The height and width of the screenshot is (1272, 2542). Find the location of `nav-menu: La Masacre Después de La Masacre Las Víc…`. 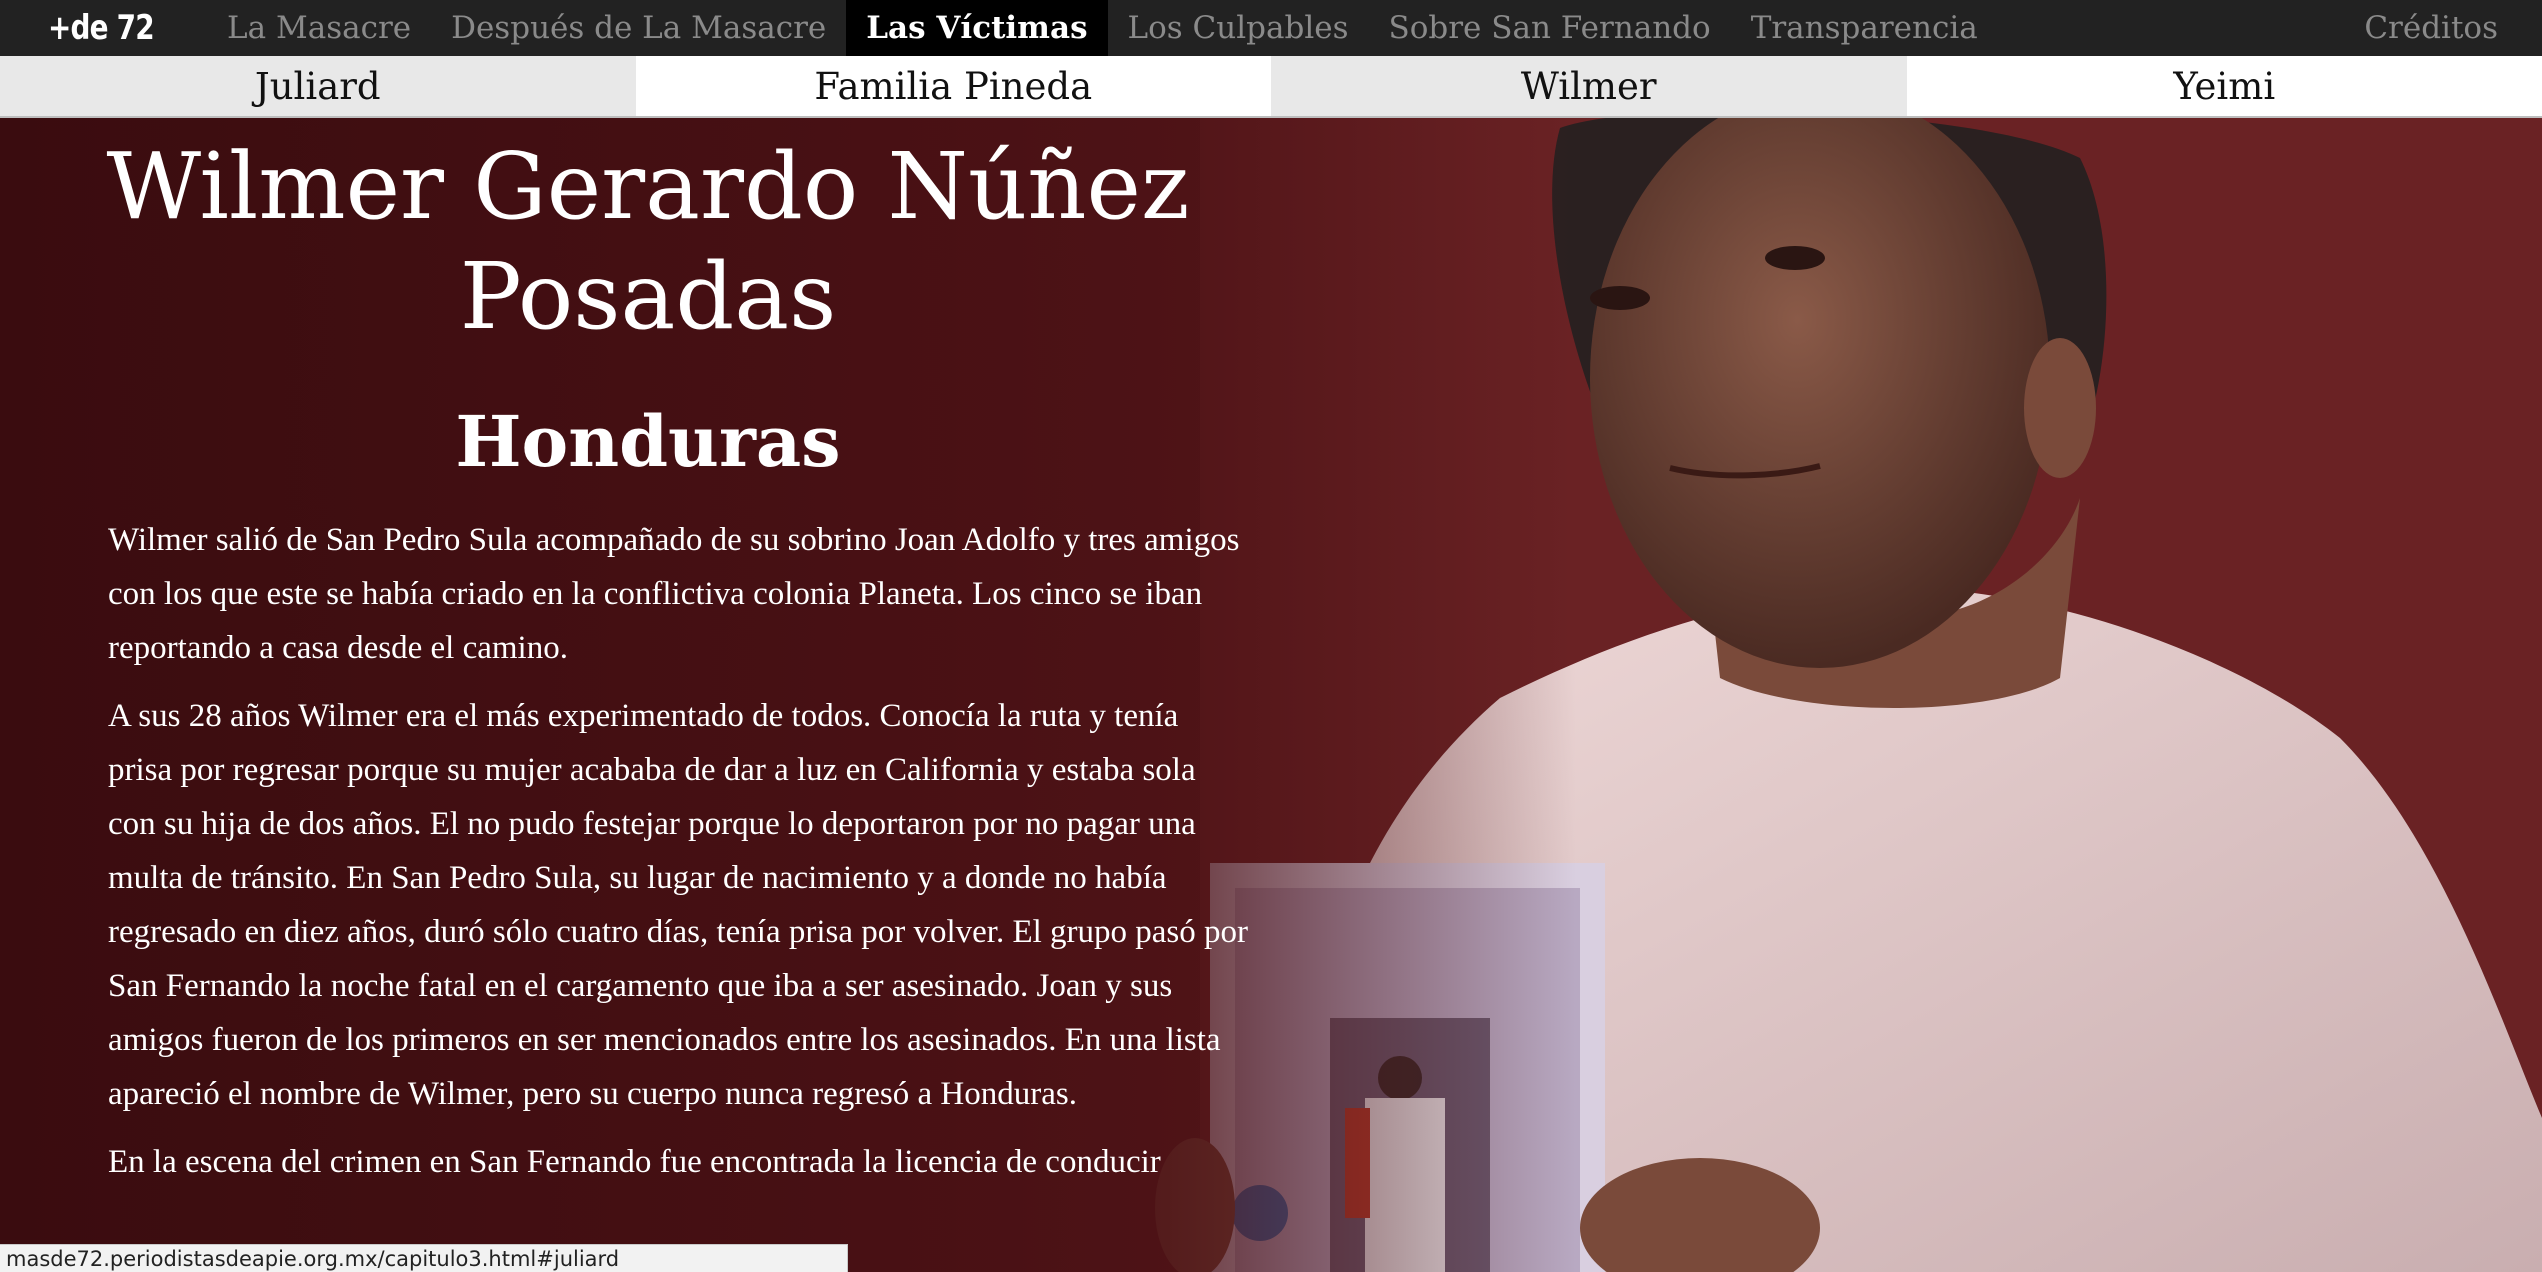

nav-menu: La Masacre Después de La Masacre Las Víc… is located at coordinates (1102, 28).